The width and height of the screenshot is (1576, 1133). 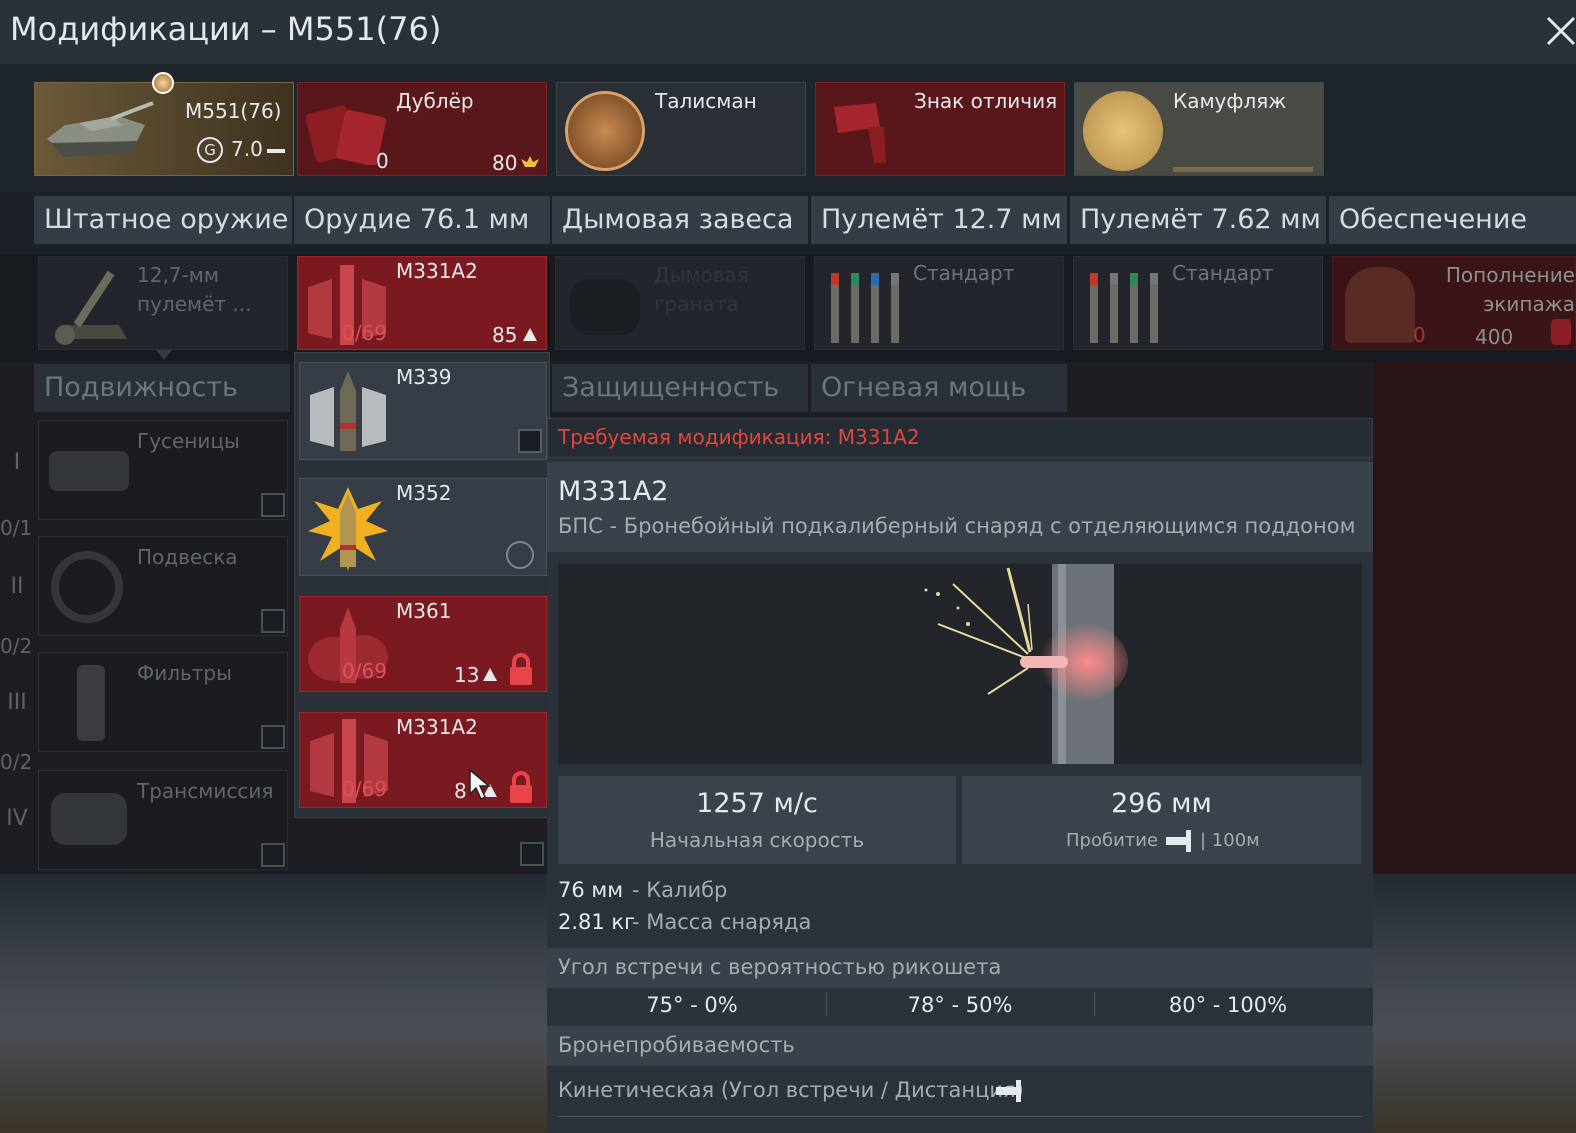 What do you see at coordinates (1112, 840) in the screenshot?
I see `penetration-label: Пробитие` at bounding box center [1112, 840].